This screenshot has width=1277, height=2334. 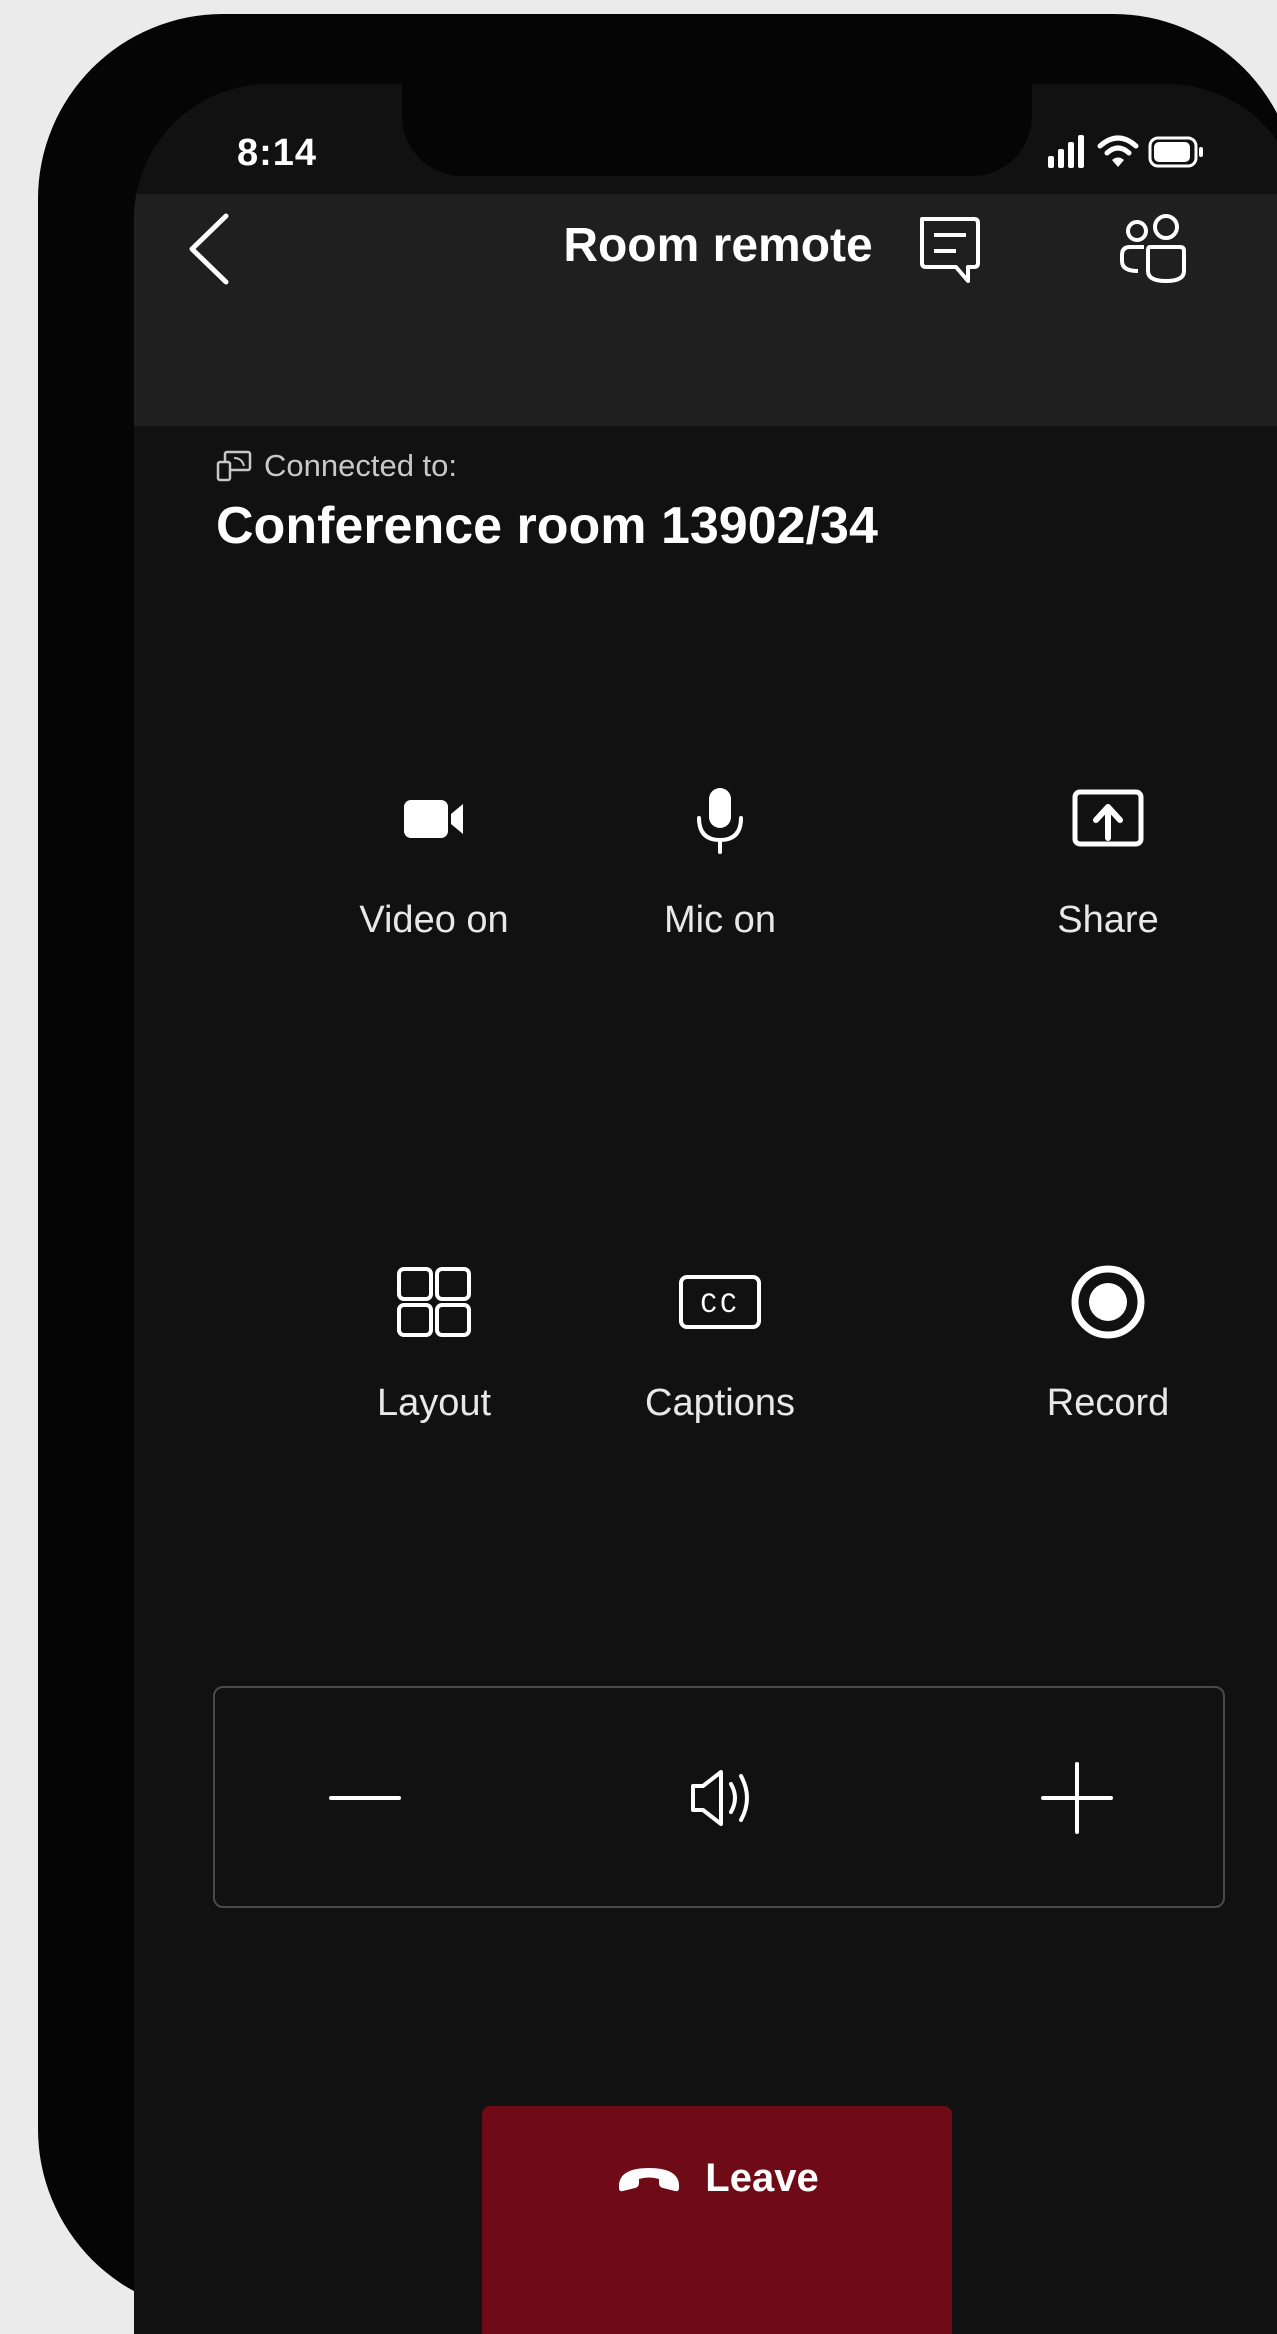 What do you see at coordinates (1097, 874) in the screenshot?
I see `share-button: Share` at bounding box center [1097, 874].